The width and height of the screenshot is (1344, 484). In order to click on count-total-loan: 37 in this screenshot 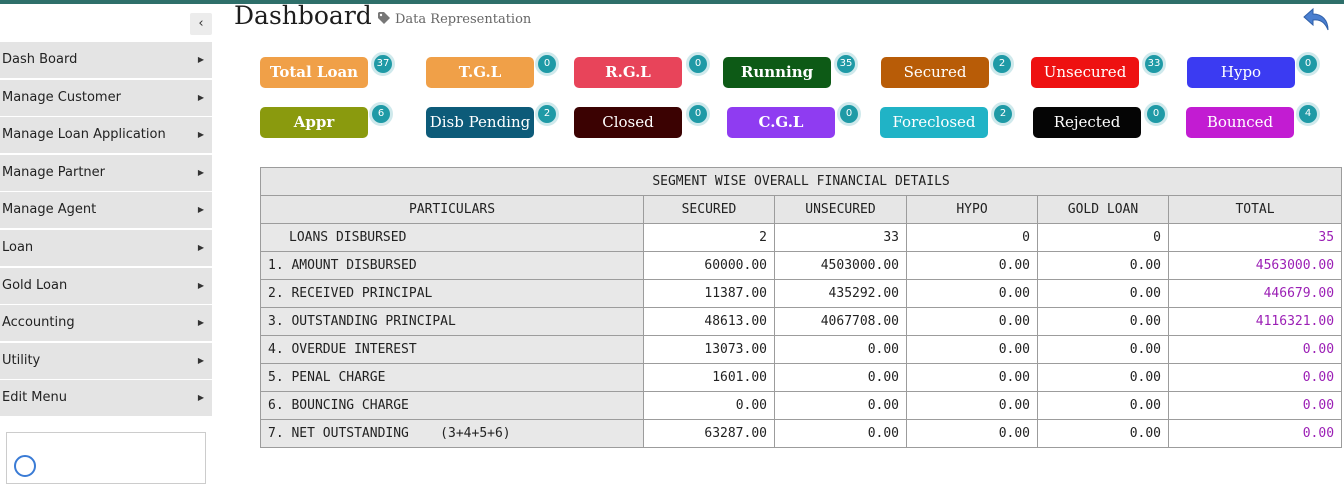, I will do `click(383, 64)`.